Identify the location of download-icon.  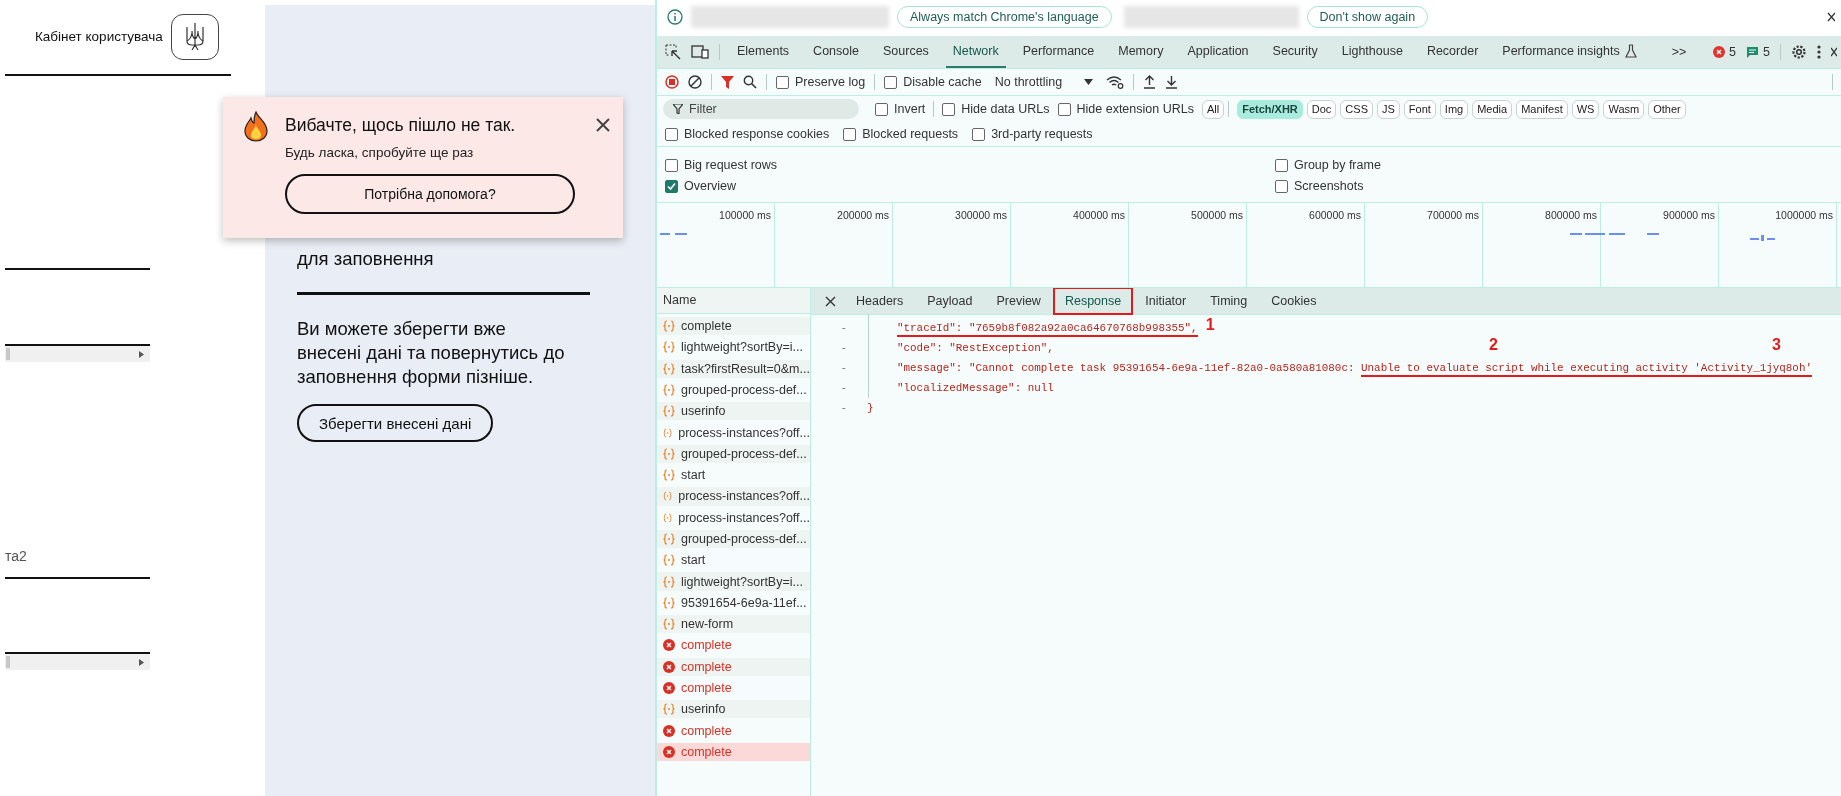
(1172, 82).